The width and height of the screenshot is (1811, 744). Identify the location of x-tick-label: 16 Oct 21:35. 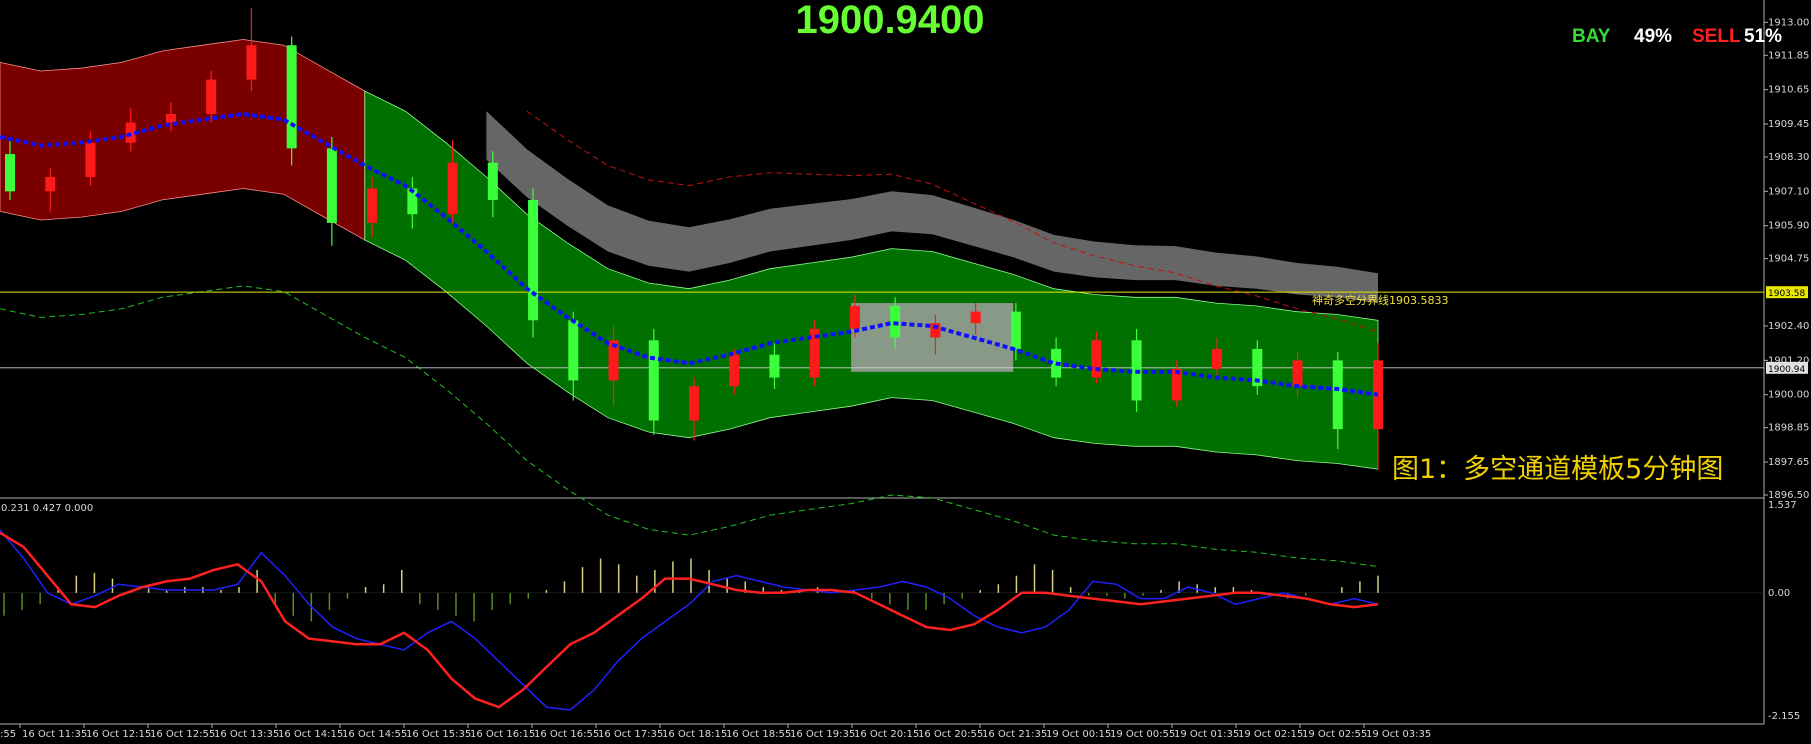
(1014, 734).